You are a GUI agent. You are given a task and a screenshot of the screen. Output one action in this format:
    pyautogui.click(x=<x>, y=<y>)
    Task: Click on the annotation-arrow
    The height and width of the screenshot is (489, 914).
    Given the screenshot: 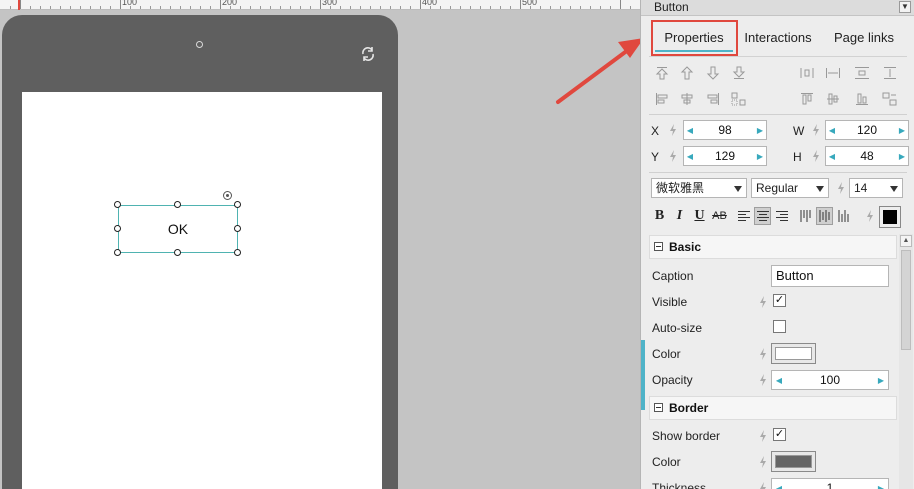 What is the action you would take?
    pyautogui.click(x=598, y=71)
    